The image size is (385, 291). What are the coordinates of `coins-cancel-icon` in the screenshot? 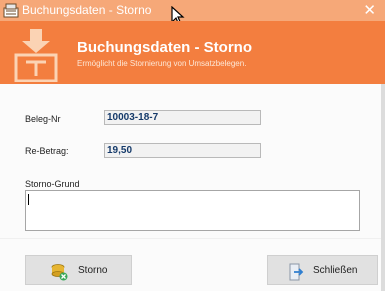 It's located at (59, 272).